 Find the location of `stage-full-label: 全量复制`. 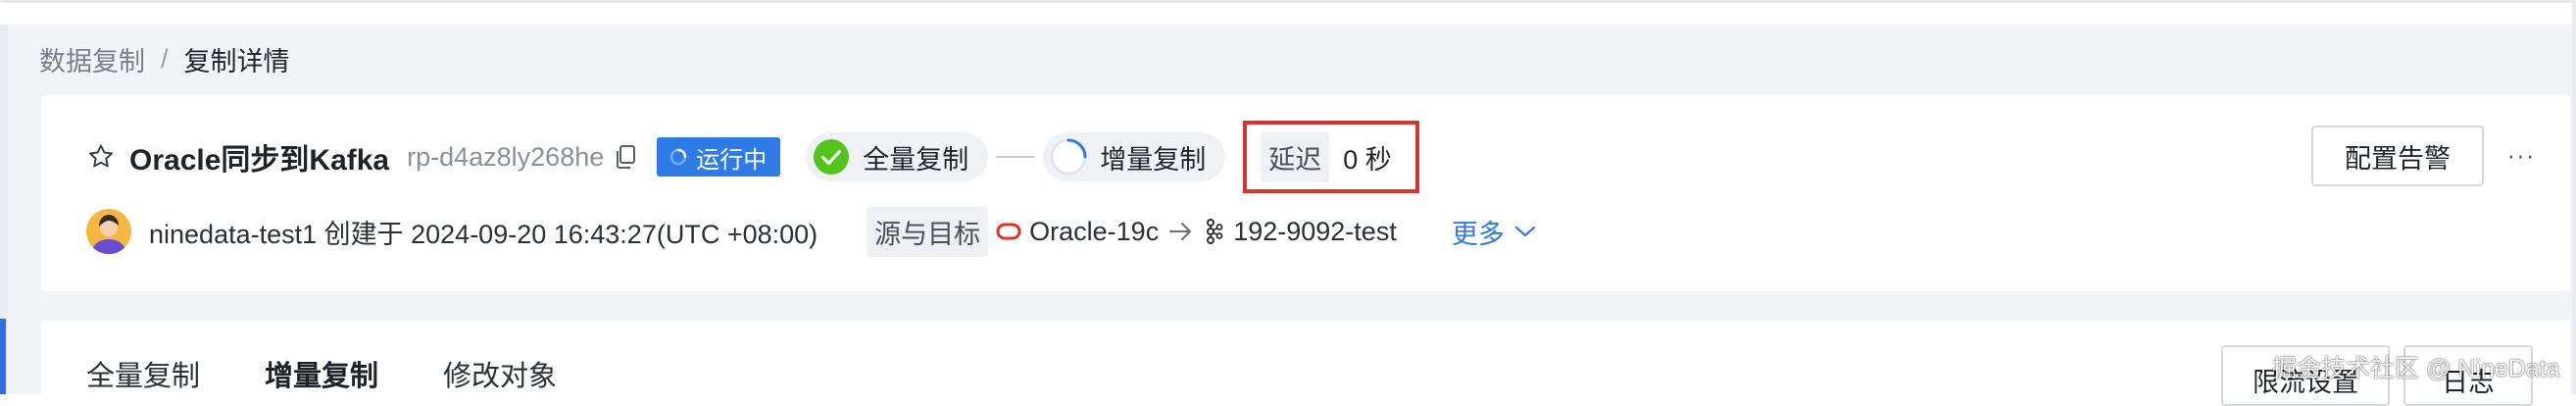

stage-full-label: 全量复制 is located at coordinates (916, 159).